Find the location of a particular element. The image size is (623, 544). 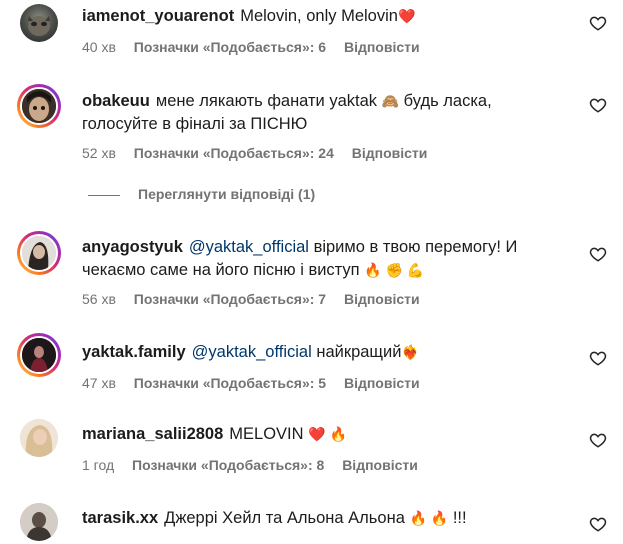

username: obakeuu is located at coordinates (116, 101).